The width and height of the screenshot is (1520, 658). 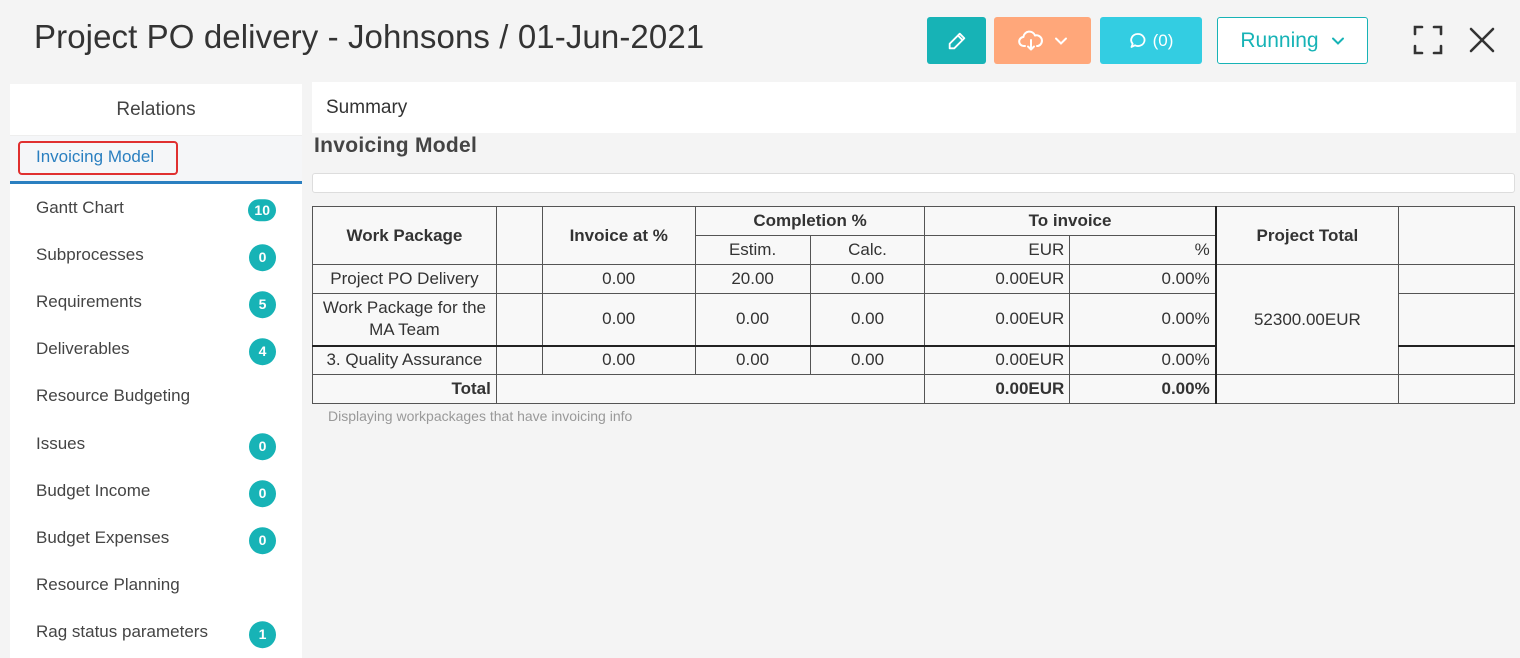 What do you see at coordinates (156, 110) in the screenshot?
I see `sidebar-heading: Relations` at bounding box center [156, 110].